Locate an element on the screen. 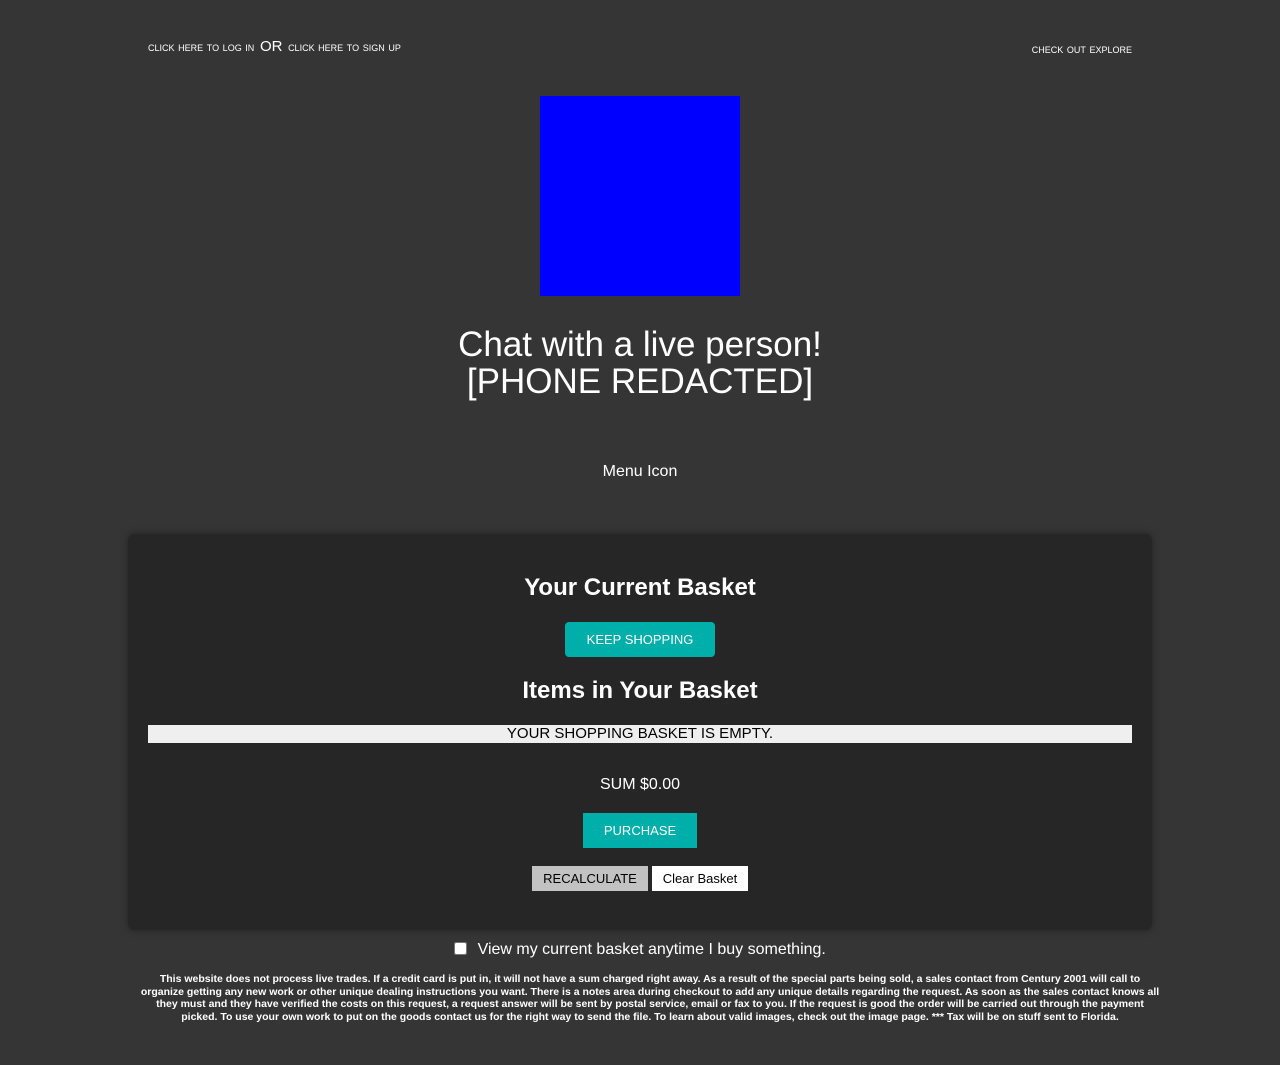 This screenshot has height=1065, width=1280. purchase-button: PURCHASE is located at coordinates (640, 830).